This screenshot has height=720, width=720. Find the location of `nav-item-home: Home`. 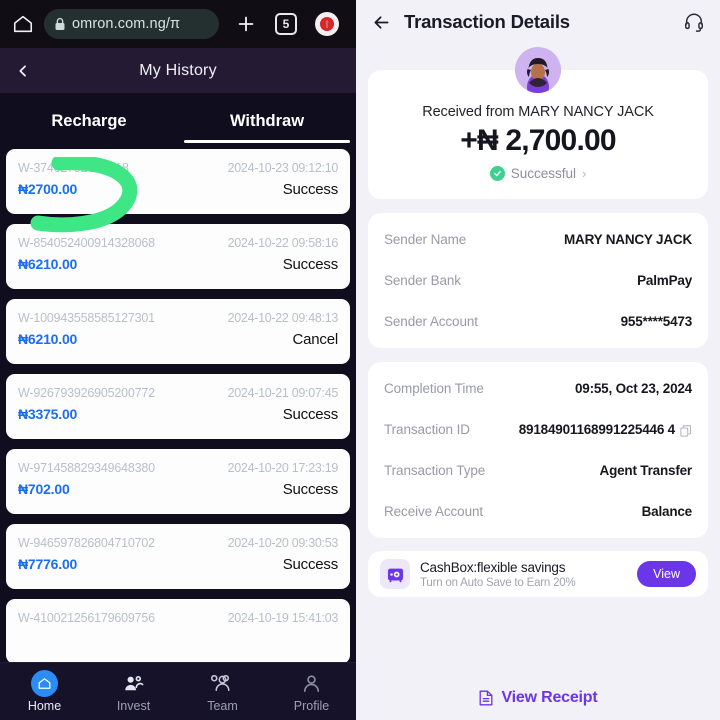

nav-item-home: Home is located at coordinates (44, 691).